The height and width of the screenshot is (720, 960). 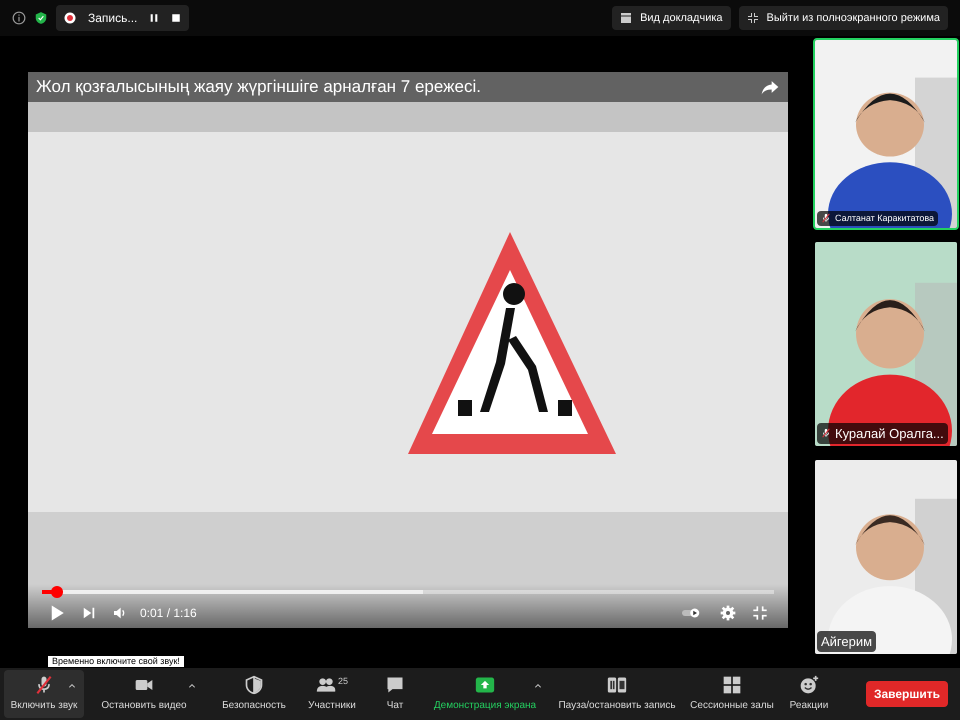 I want to click on speaker-view-button: Вид докладчика, so click(x=671, y=18).